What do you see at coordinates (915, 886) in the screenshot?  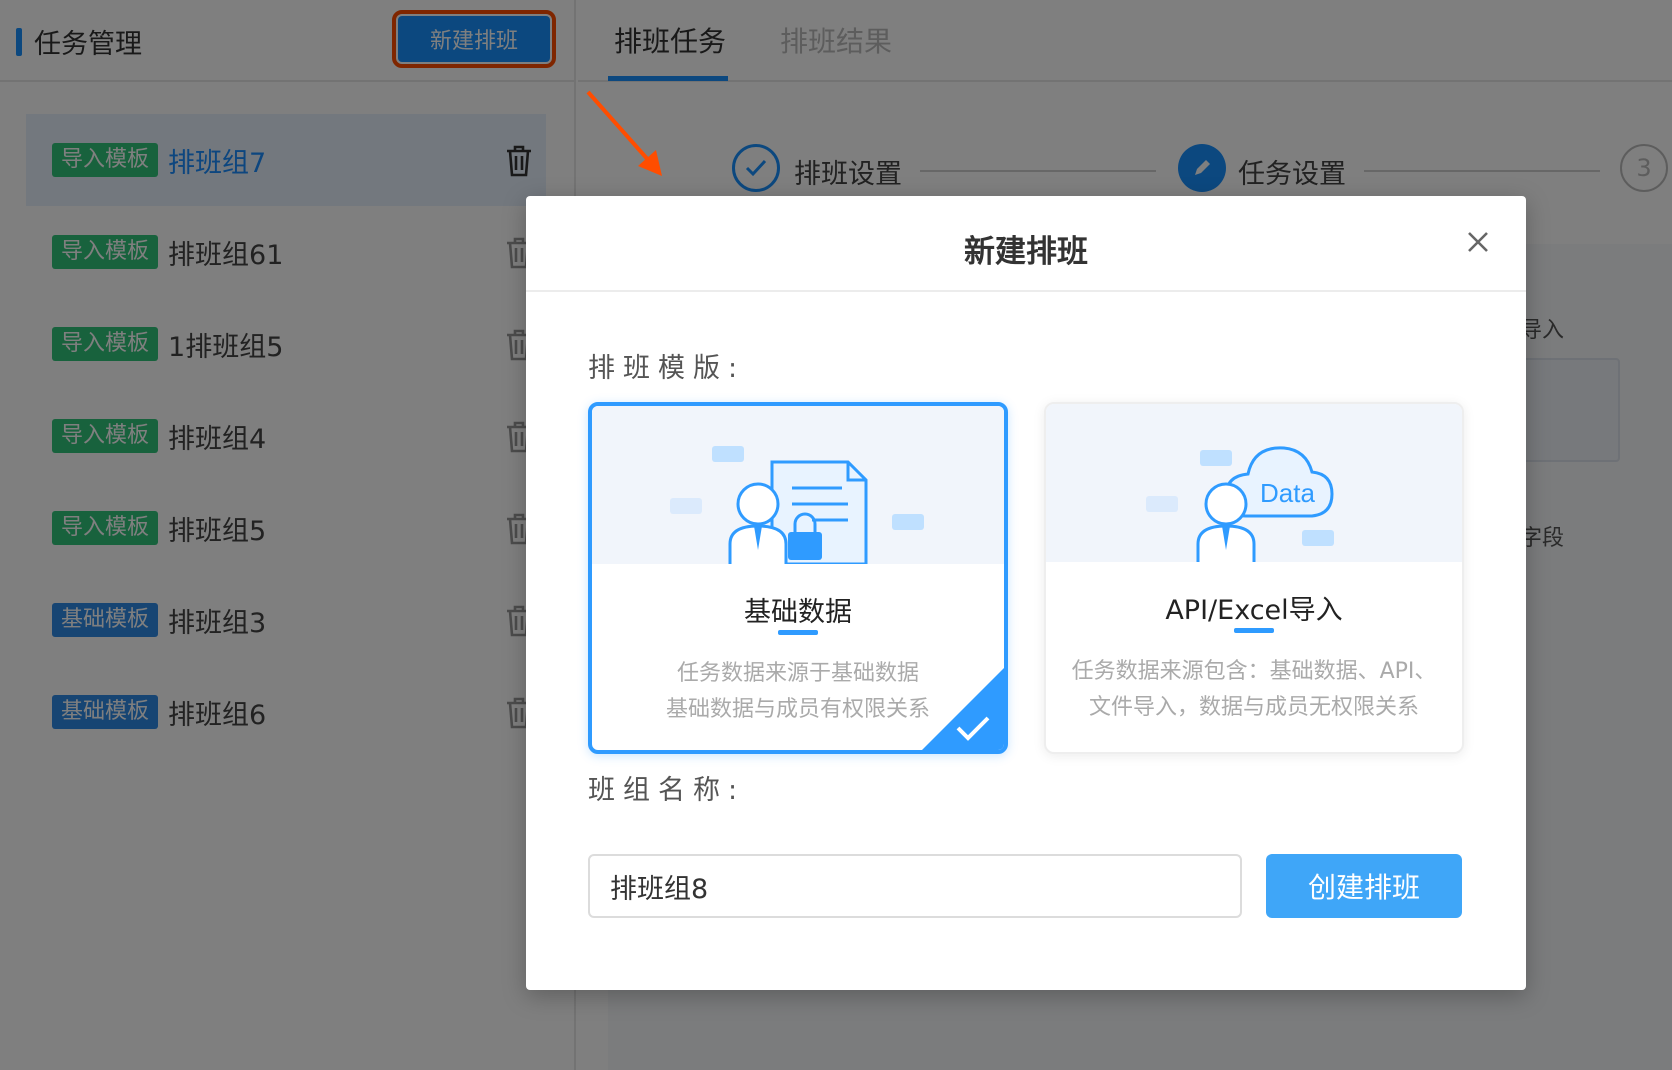 I see `group-name-input` at bounding box center [915, 886].